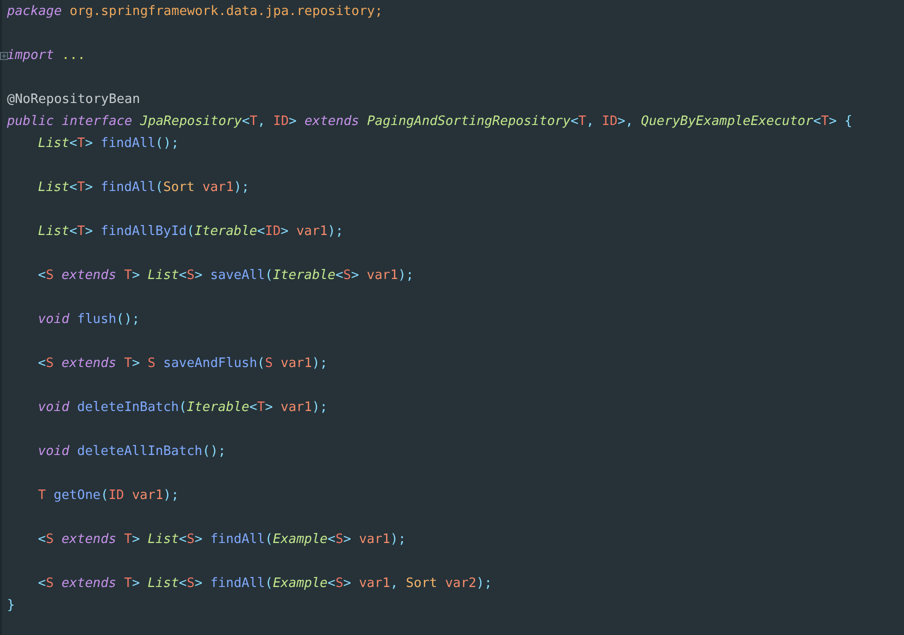 The width and height of the screenshot is (904, 635). Describe the element at coordinates (183, 408) in the screenshot. I see `code-line: void deleteInBatch(Iterable<T> var1);` at that location.